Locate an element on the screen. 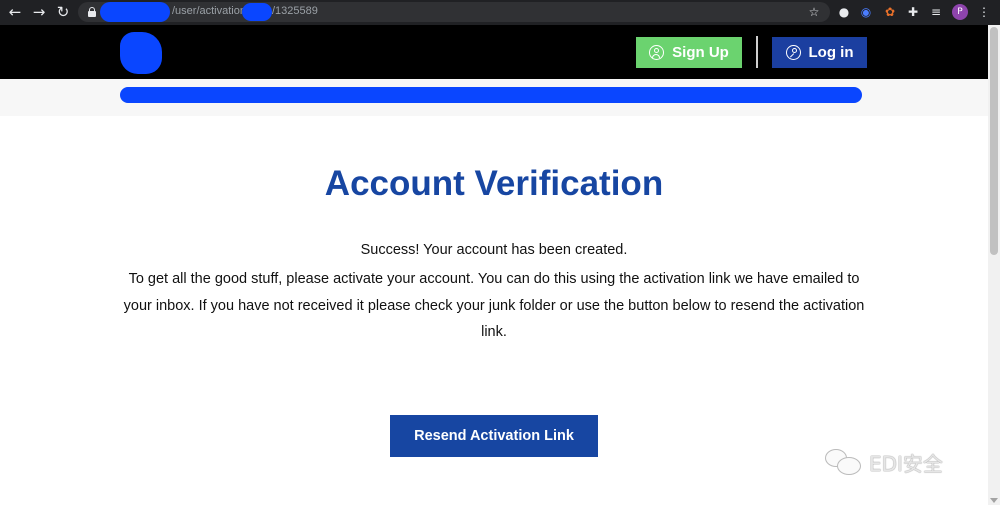 This screenshot has height=505, width=1000. address-bar: /user/activation/ /1325589 is located at coordinates (454, 12).